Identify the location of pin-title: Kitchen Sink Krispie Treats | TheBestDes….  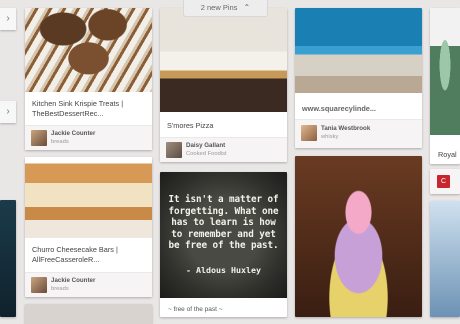
(89, 109).